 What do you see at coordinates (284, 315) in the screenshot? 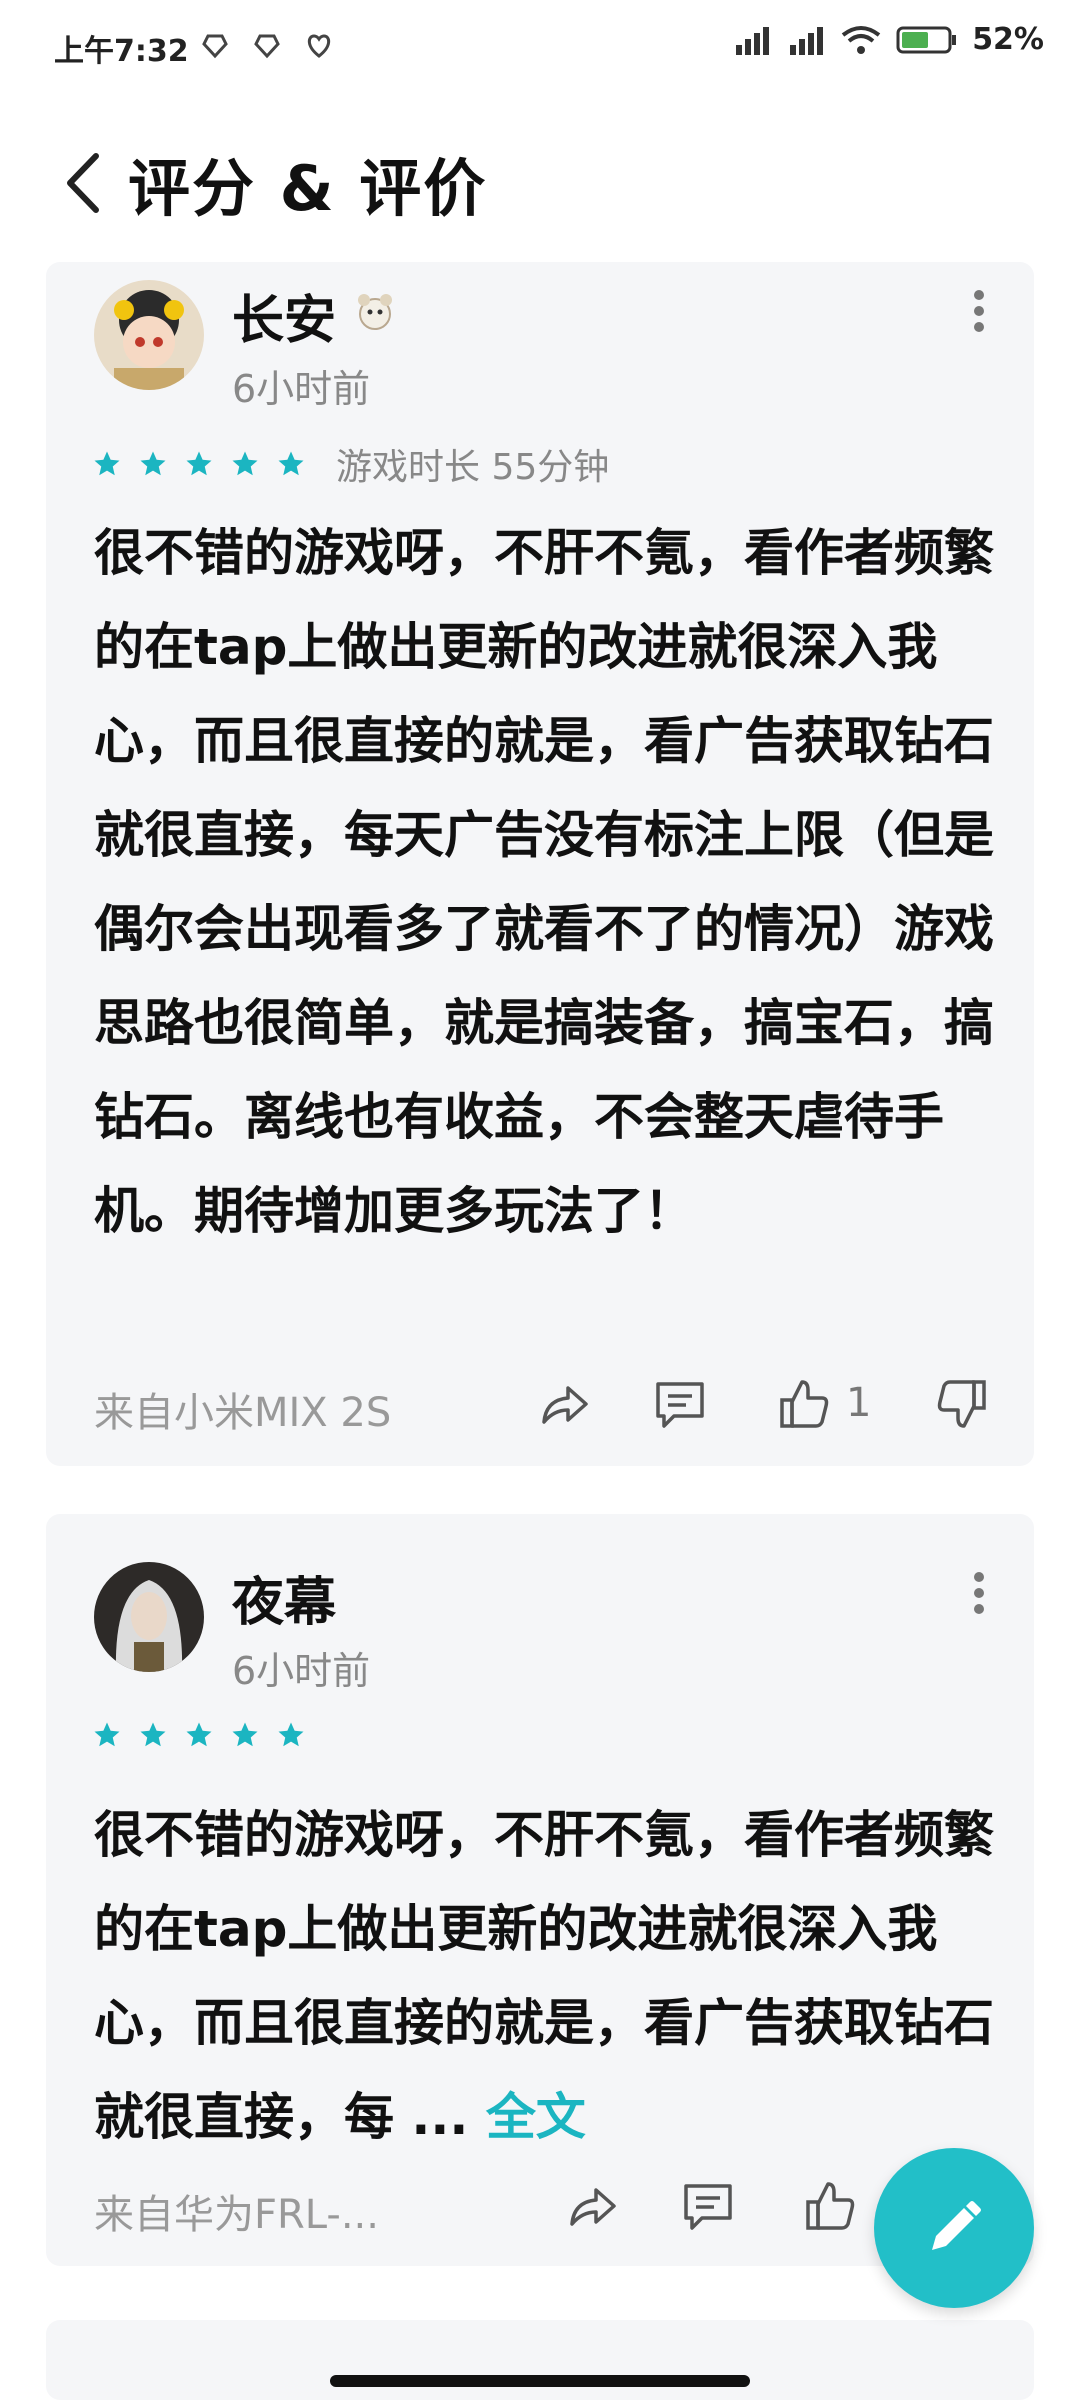
I see `username: 长安` at bounding box center [284, 315].